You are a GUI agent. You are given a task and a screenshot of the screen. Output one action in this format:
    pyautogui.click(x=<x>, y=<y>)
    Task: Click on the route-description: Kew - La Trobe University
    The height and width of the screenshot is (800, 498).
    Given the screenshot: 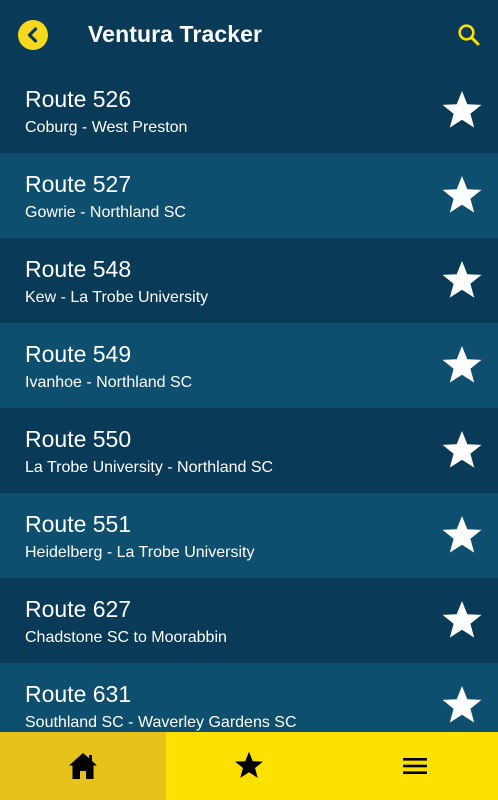 What is the action you would take?
    pyautogui.click(x=117, y=297)
    